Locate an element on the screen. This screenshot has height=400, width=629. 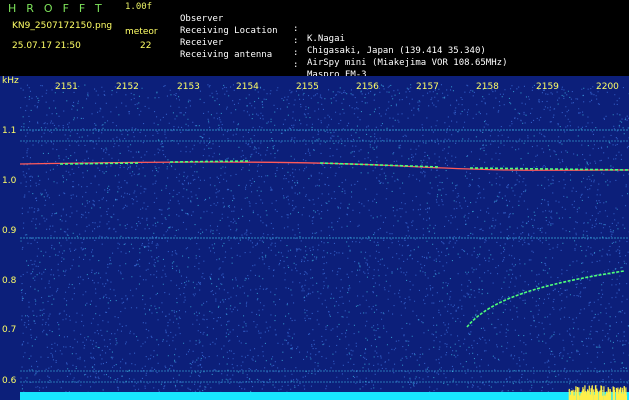
mode-label: meteor is located at coordinates (141, 32).